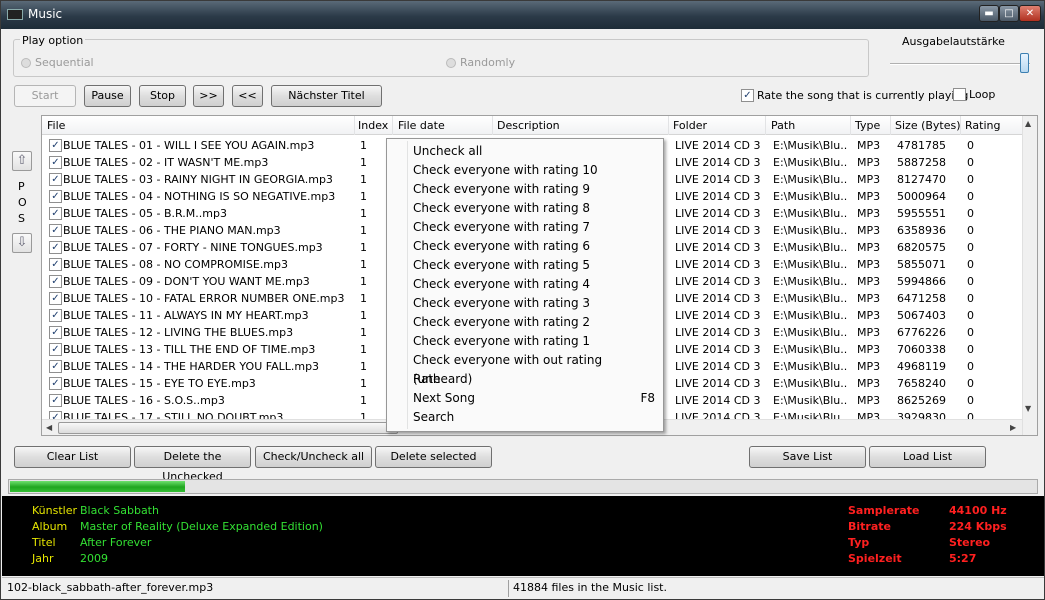 The image size is (1045, 600). I want to click on volume-slider-thumb, so click(1024, 63).